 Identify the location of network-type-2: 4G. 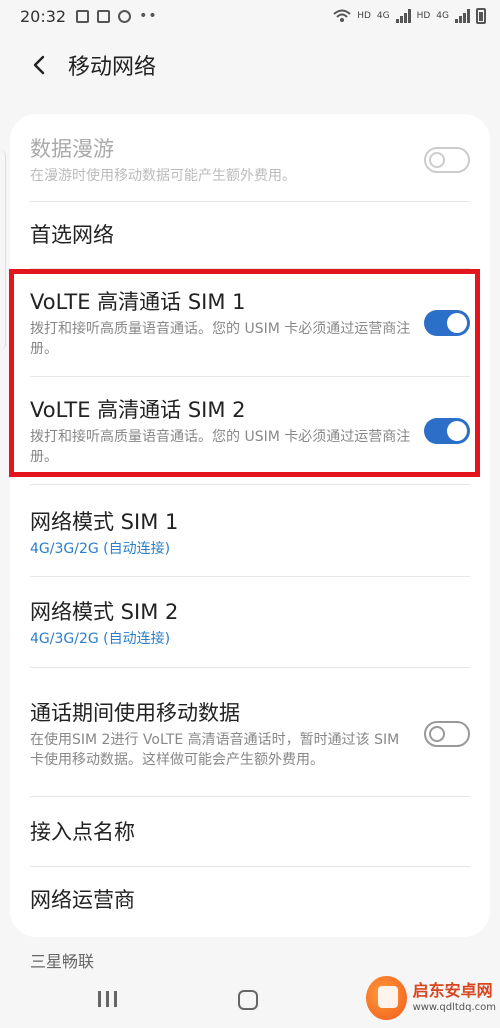
(442, 16).